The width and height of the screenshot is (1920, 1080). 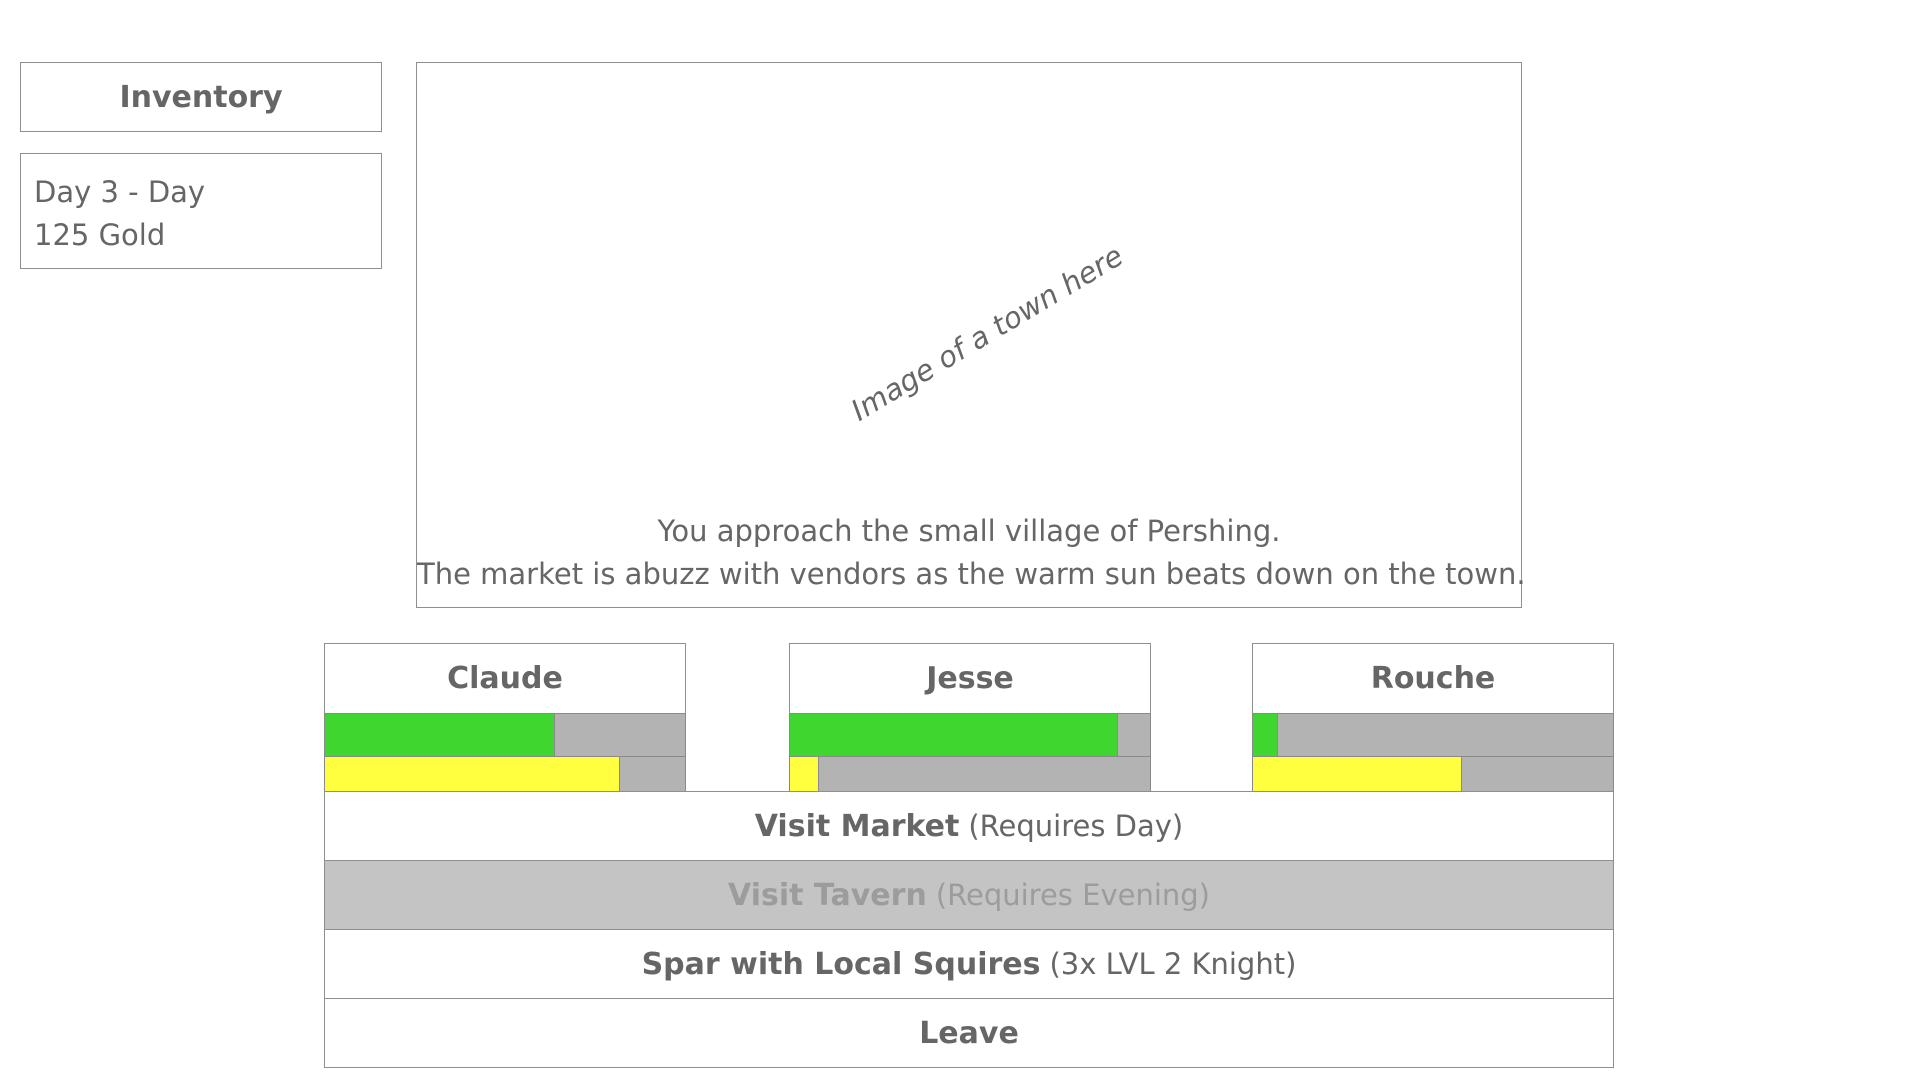 I want to click on spar-with-squires-button: Spar with Local Squires (3x LVL 2 Knight), so click(x=969, y=964).